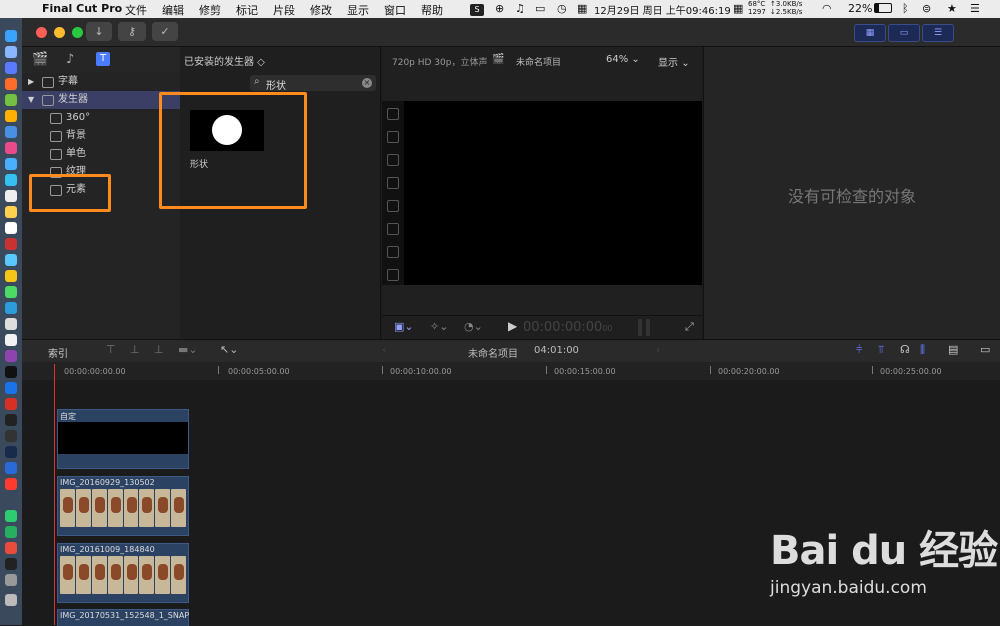 The image size is (1000, 626). Describe the element at coordinates (123, 439) in the screenshot. I see `timeline-clip: 自定` at that location.